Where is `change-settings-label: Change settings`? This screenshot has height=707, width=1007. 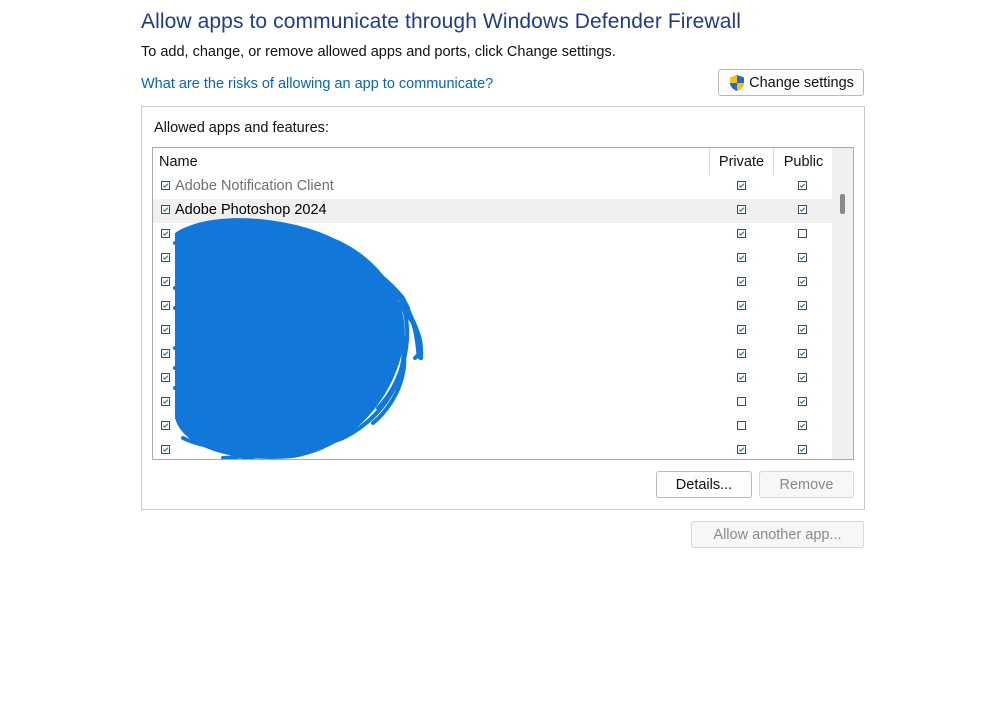
change-settings-label: Change settings is located at coordinates (801, 82).